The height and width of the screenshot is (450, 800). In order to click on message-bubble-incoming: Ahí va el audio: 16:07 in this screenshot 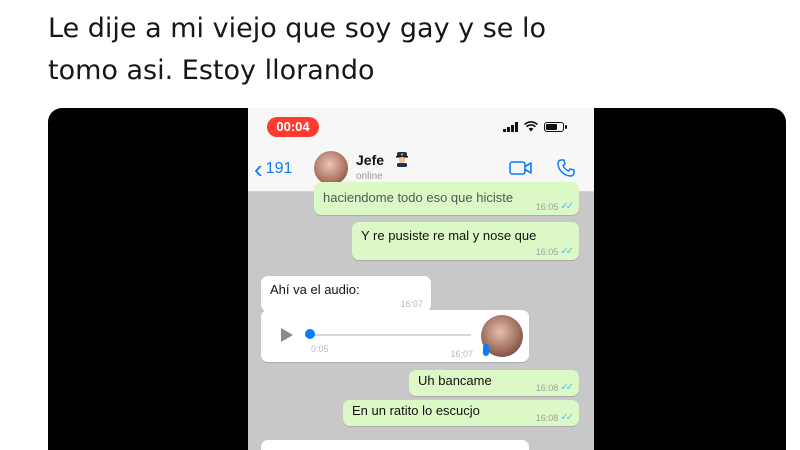, I will do `click(346, 294)`.